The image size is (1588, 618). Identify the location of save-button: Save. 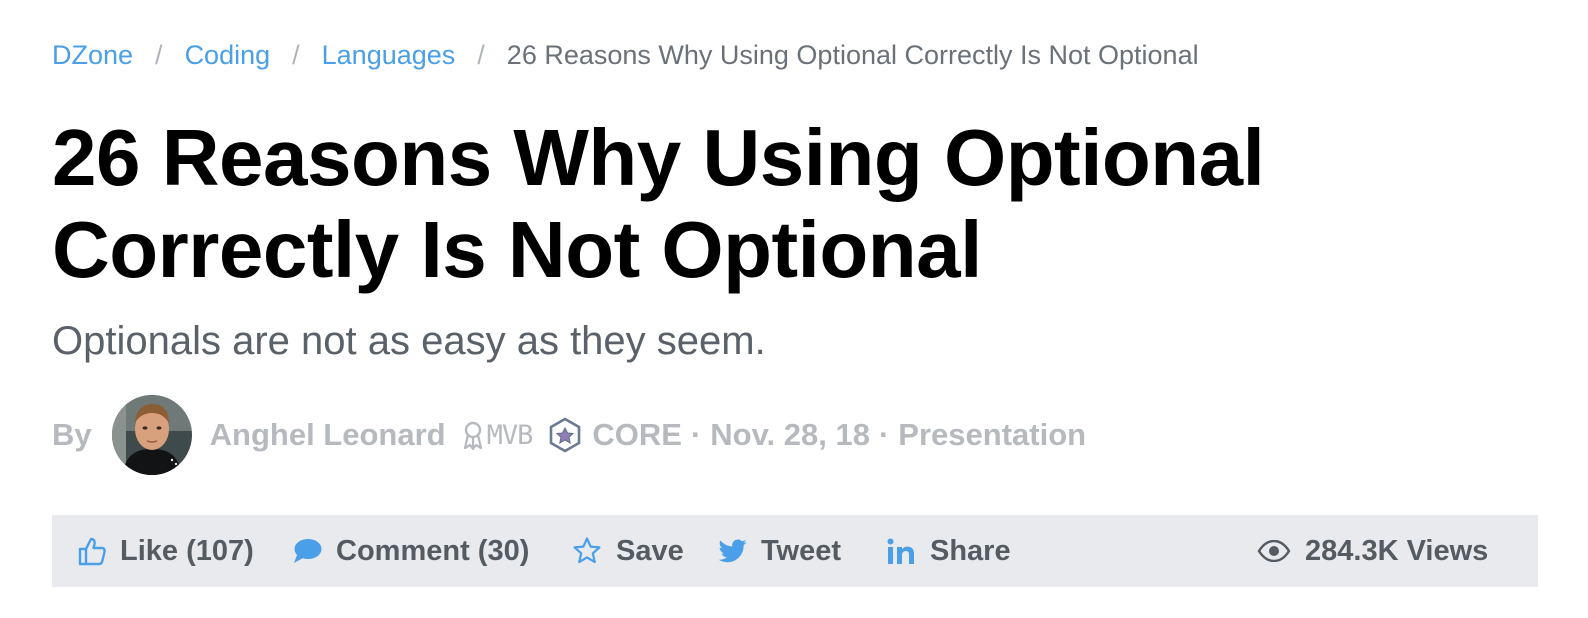
(628, 551).